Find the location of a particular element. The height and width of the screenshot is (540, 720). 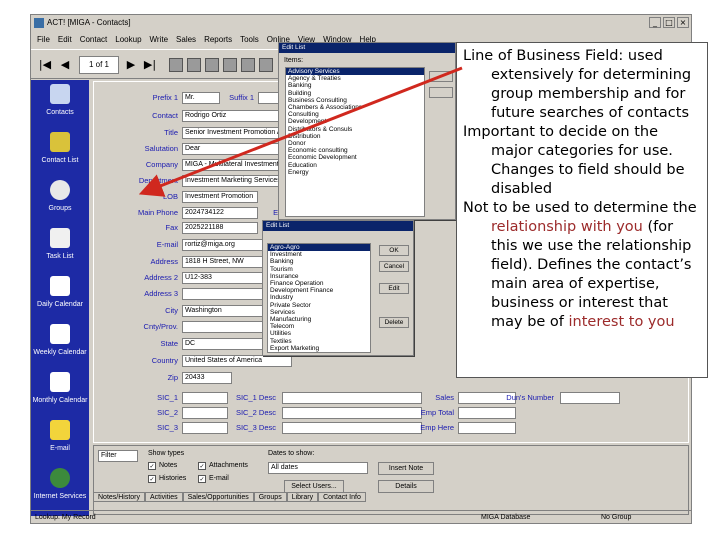

menu-sales: Sales is located at coordinates (186, 40).